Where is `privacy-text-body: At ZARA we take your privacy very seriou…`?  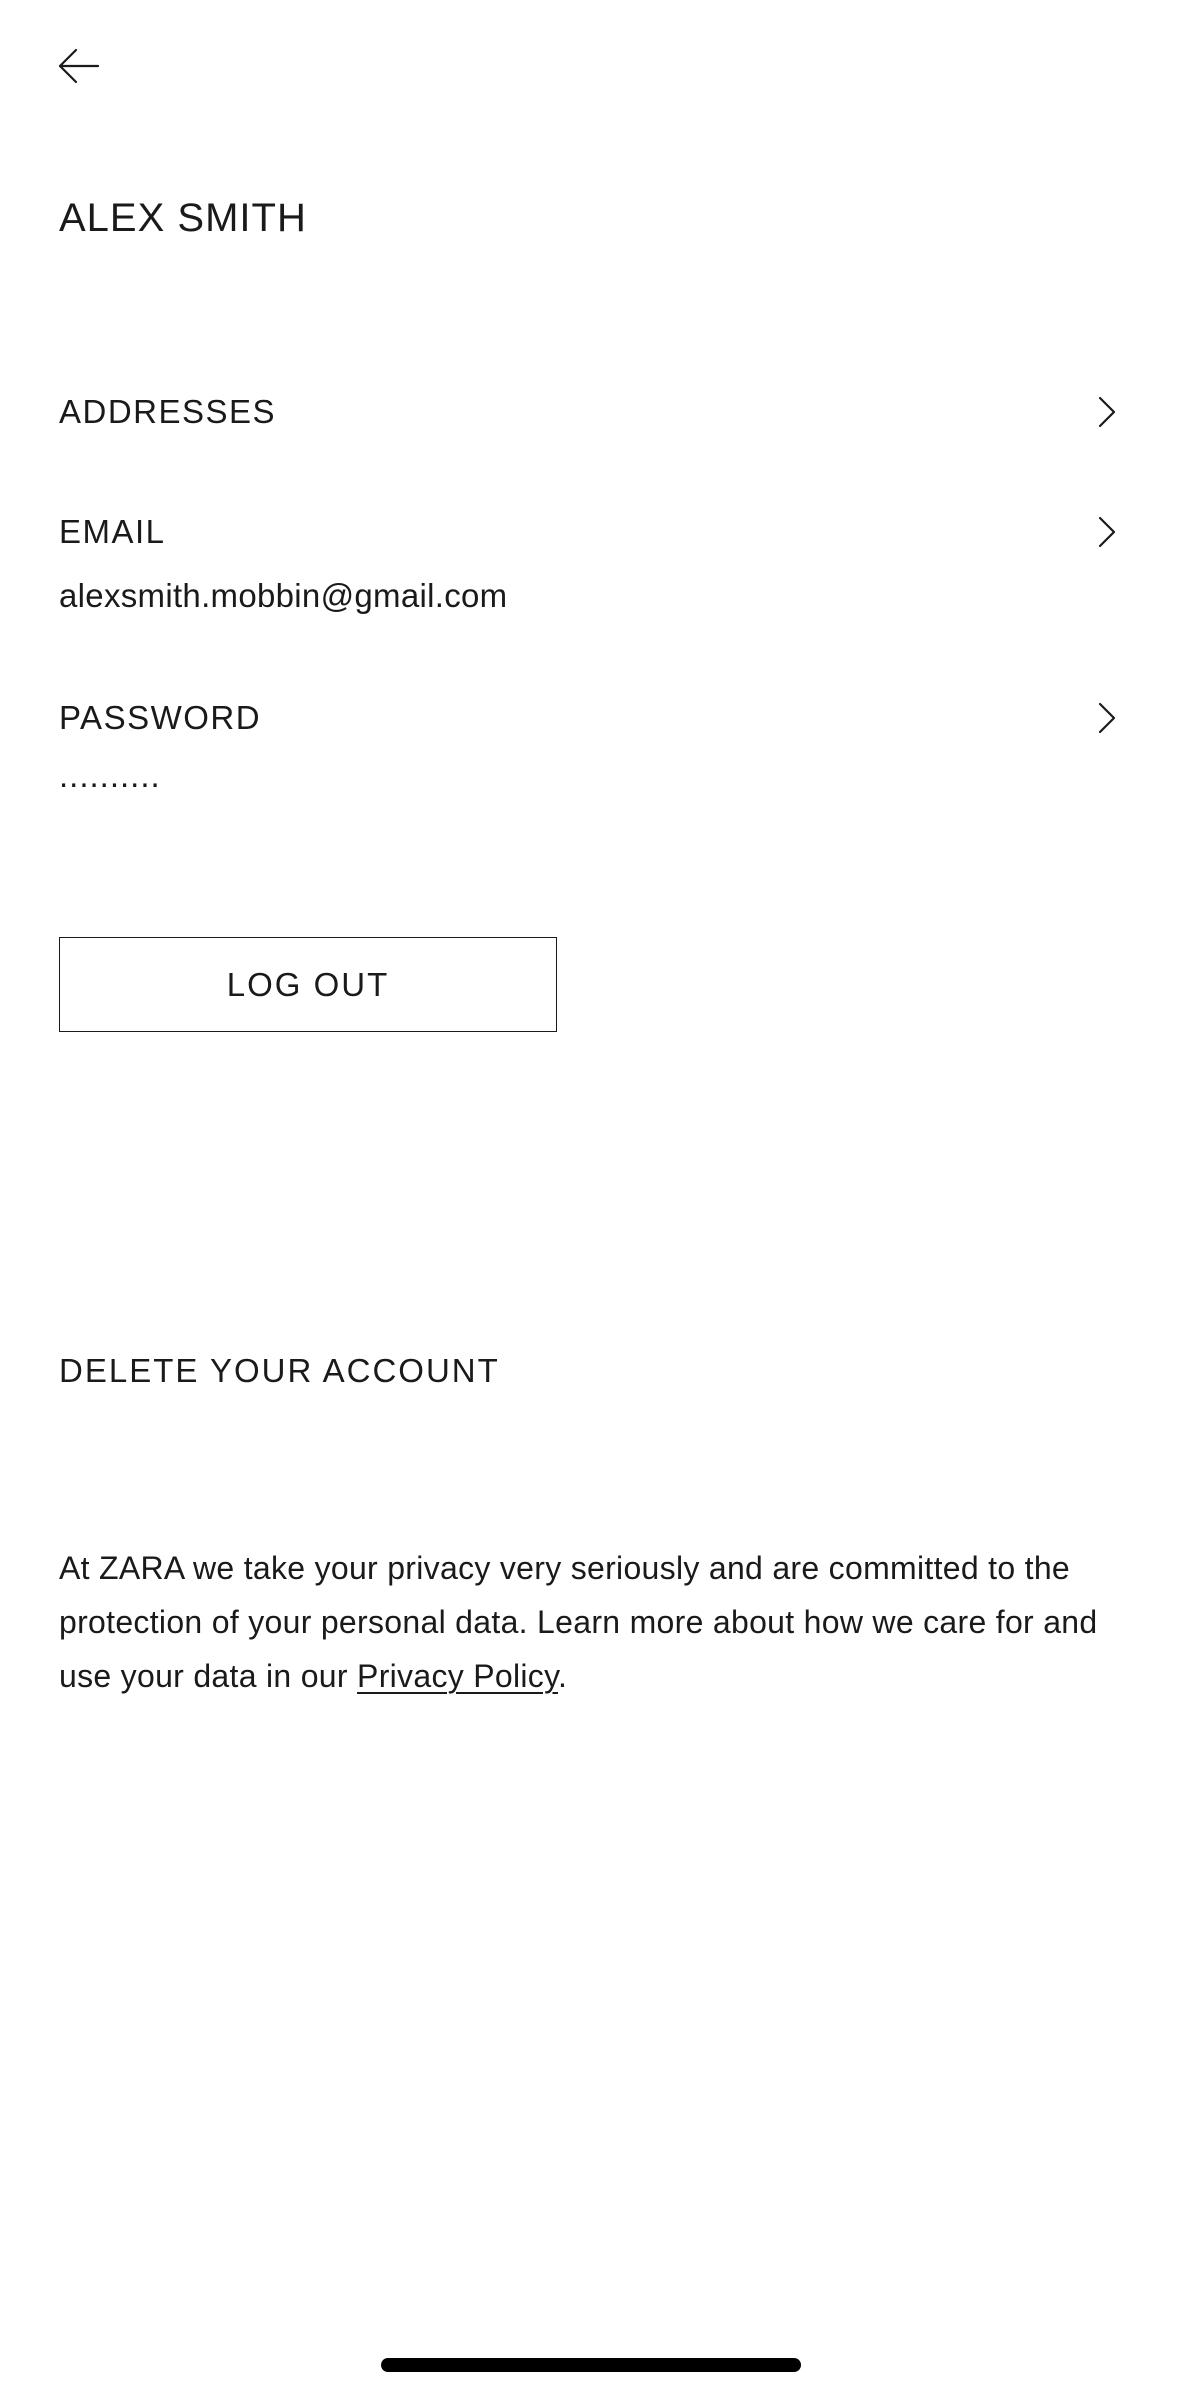 privacy-text-body: At ZARA we take your privacy very seriou… is located at coordinates (578, 1622).